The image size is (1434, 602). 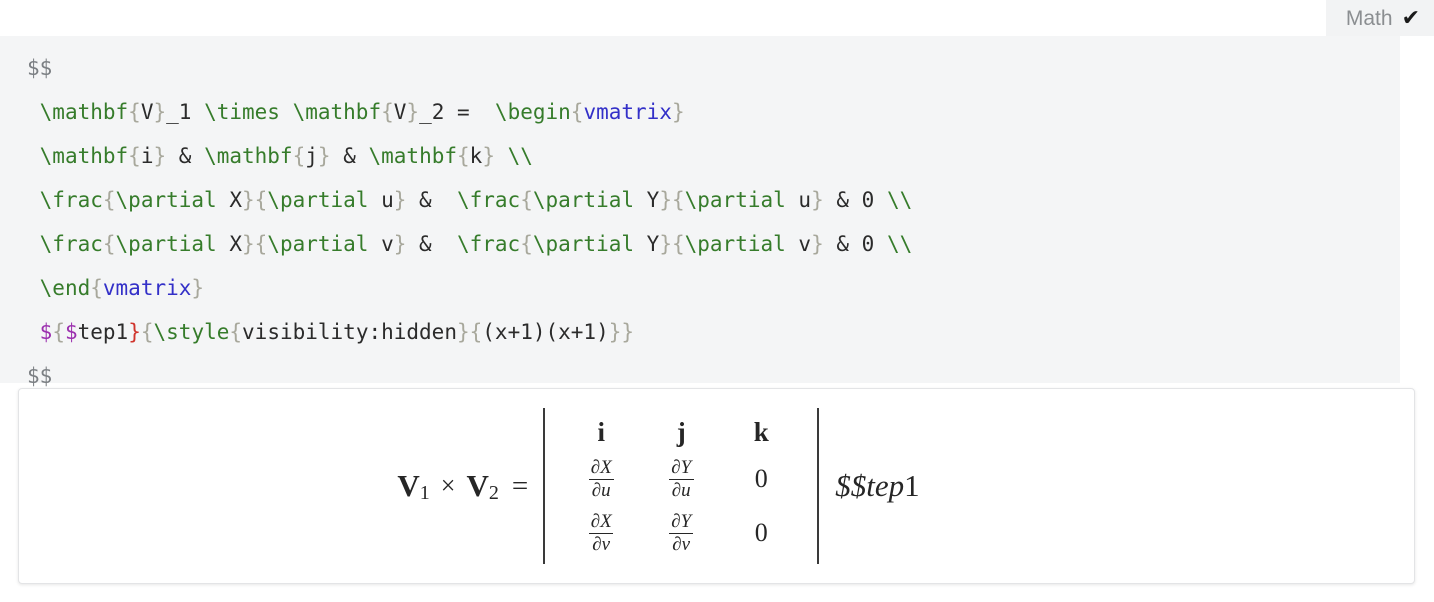 What do you see at coordinates (84, 112) in the screenshot?
I see `token-mathbf: \mathbf` at bounding box center [84, 112].